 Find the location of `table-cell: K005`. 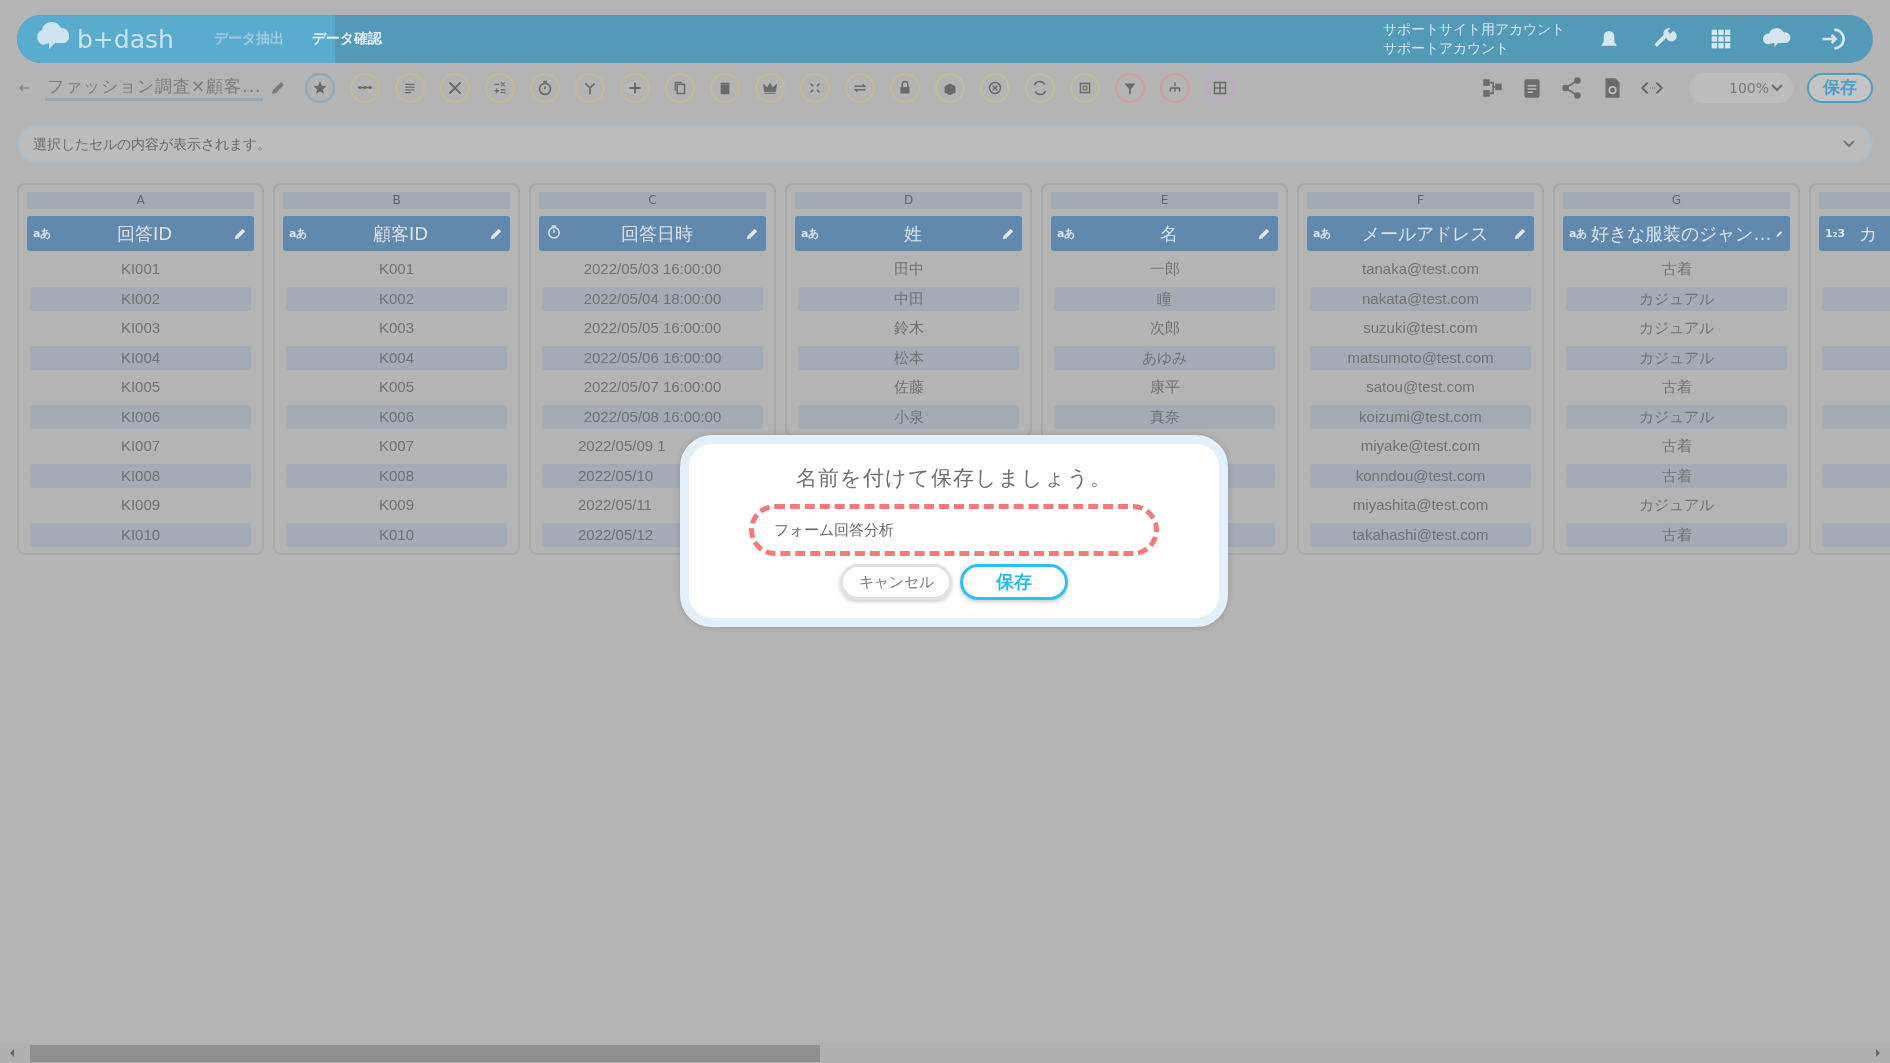

table-cell: K005 is located at coordinates (396, 387).